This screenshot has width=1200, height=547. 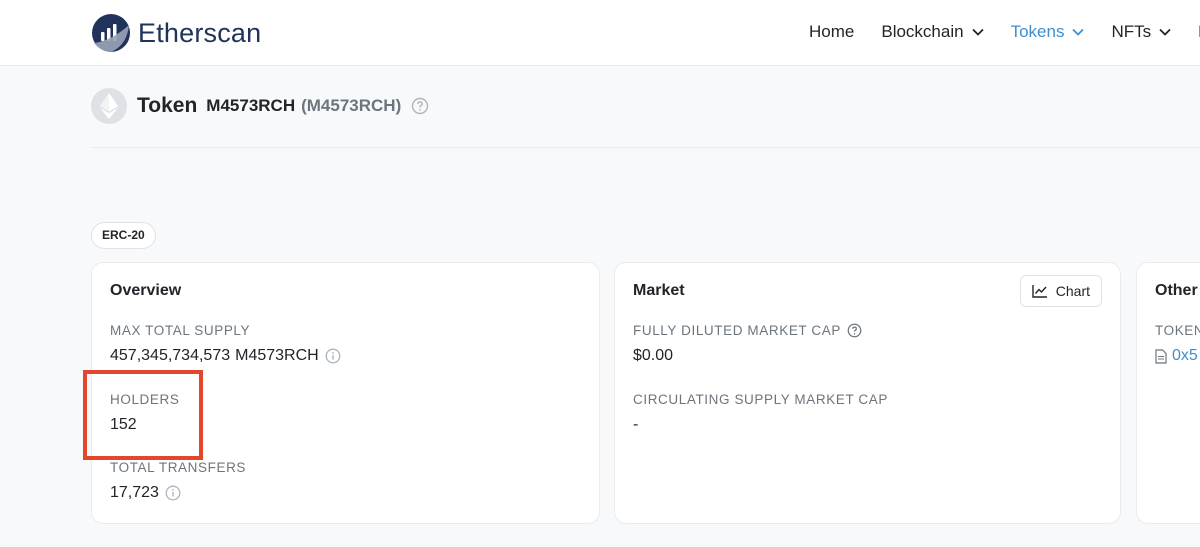 I want to click on logo-text: Etherscan, so click(x=200, y=32).